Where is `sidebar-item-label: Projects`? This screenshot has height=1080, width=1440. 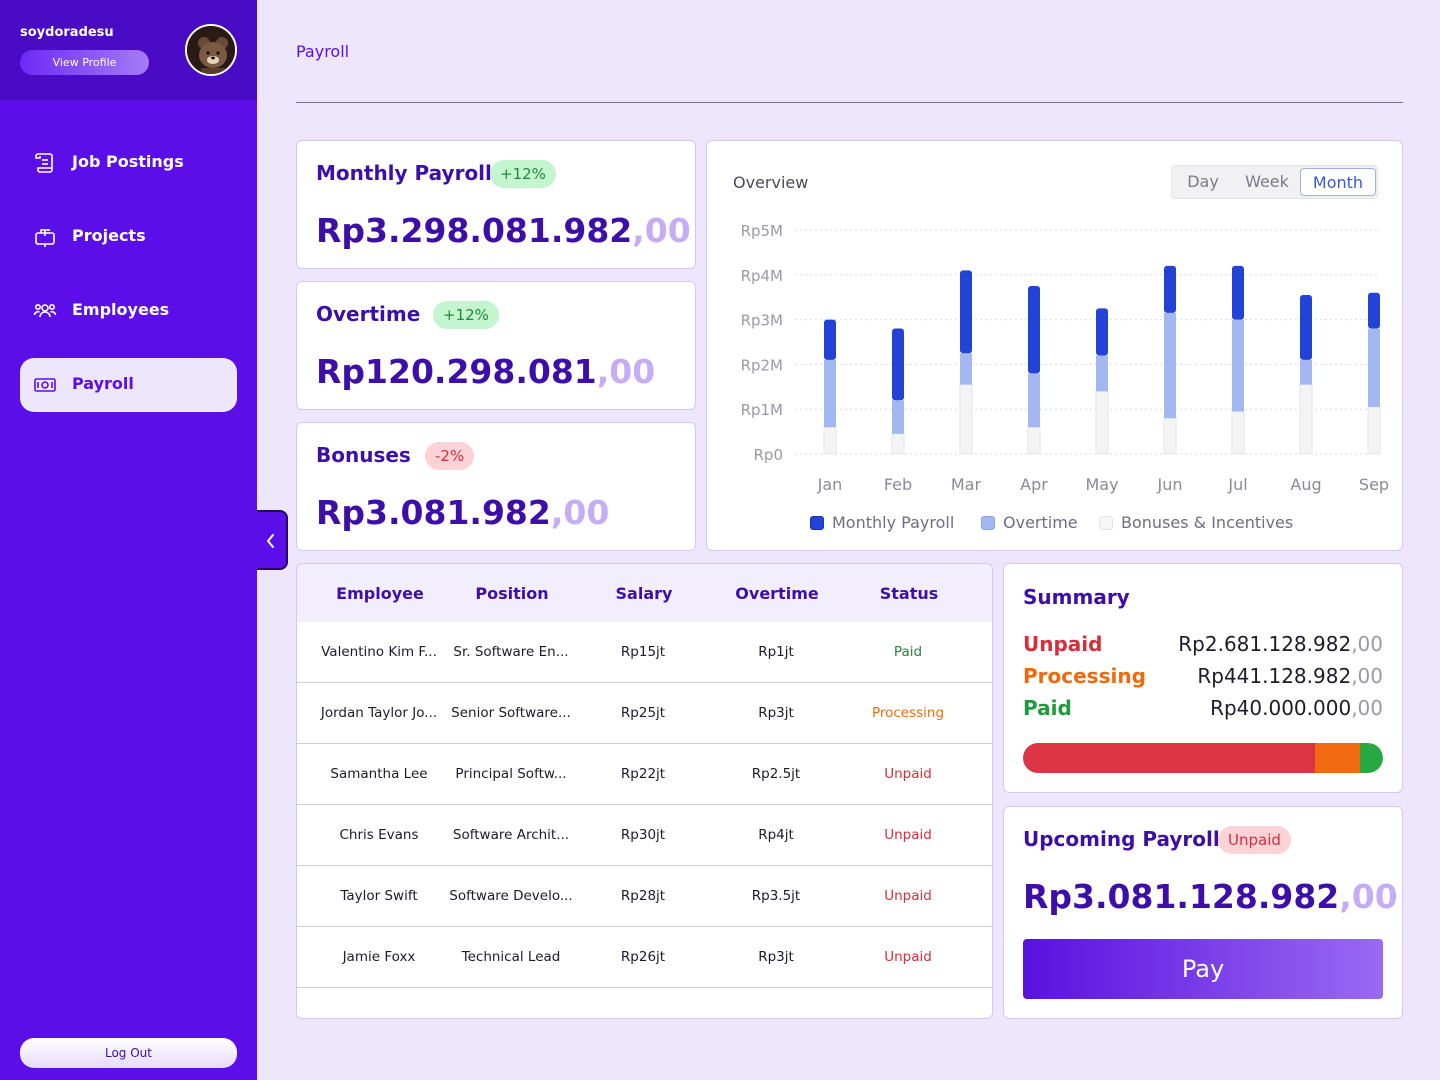
sidebar-item-label: Projects is located at coordinates (109, 235).